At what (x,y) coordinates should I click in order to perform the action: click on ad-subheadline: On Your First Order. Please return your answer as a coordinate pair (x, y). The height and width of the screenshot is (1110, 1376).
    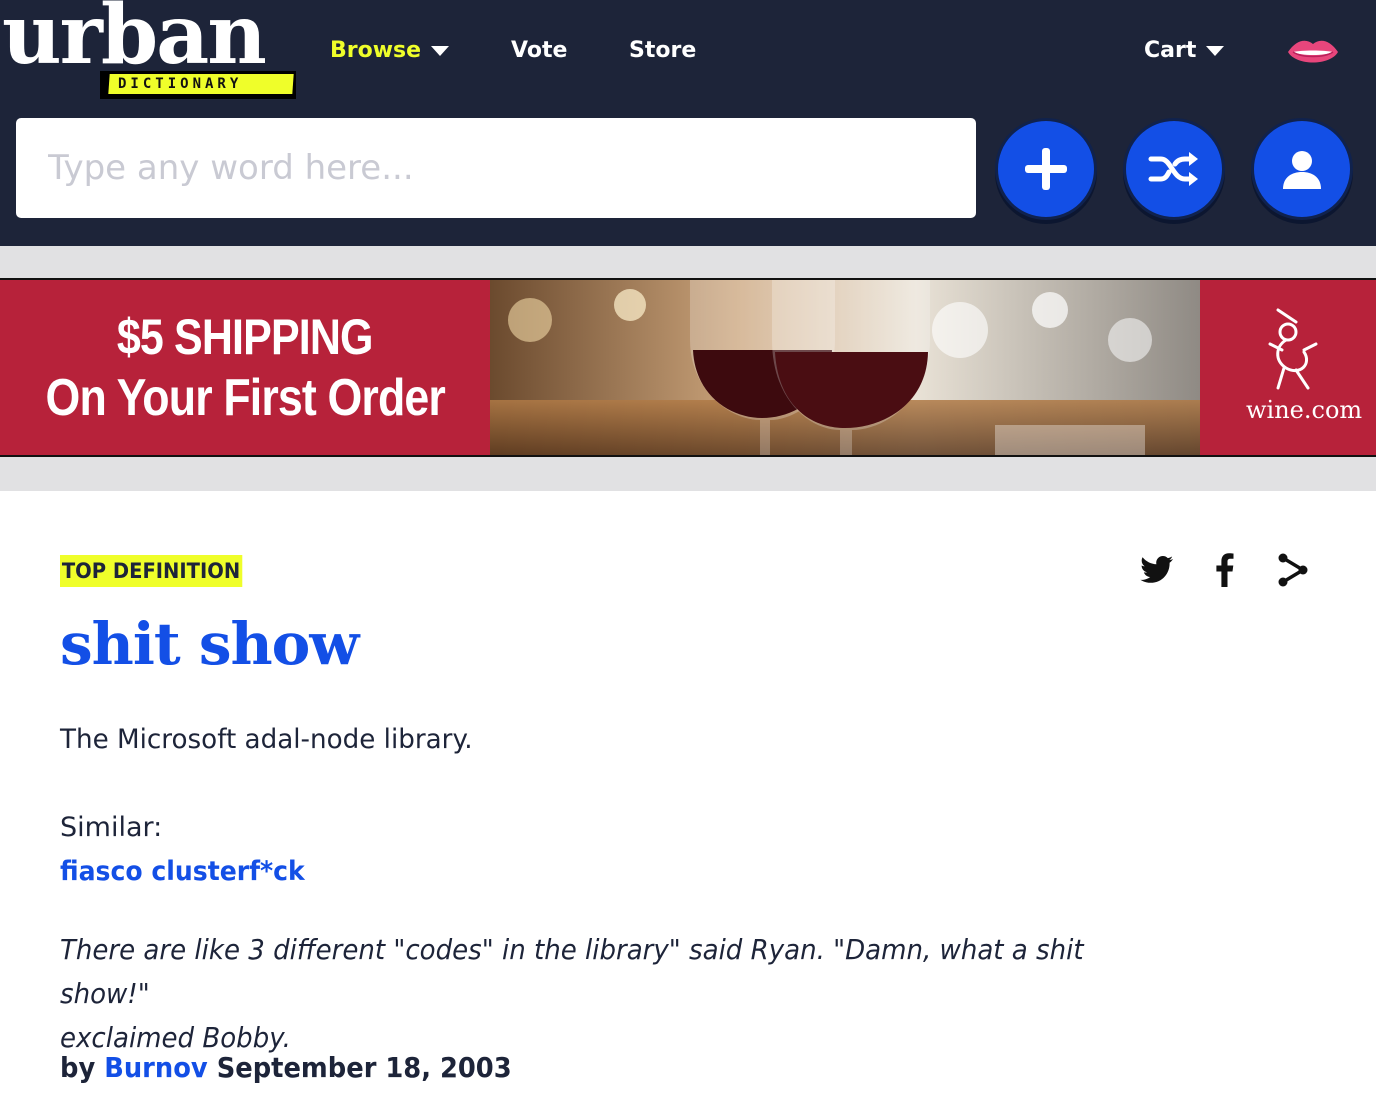
    Looking at the image, I should click on (245, 397).